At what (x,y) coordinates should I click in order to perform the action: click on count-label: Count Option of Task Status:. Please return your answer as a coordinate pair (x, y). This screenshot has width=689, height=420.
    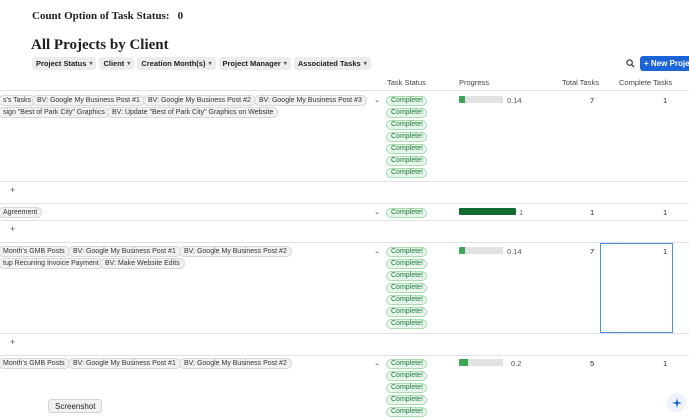
    Looking at the image, I should click on (101, 16).